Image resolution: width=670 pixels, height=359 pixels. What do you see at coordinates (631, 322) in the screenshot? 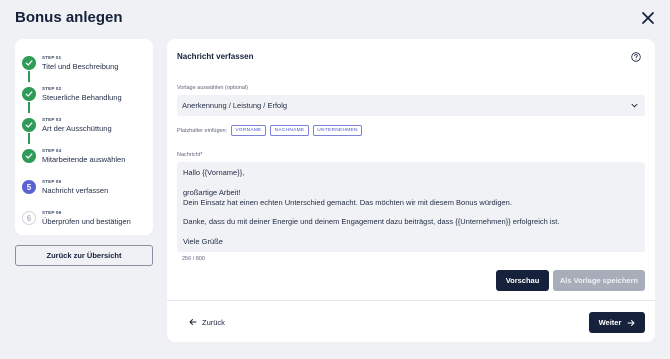
I see `arrow-right-icon` at bounding box center [631, 322].